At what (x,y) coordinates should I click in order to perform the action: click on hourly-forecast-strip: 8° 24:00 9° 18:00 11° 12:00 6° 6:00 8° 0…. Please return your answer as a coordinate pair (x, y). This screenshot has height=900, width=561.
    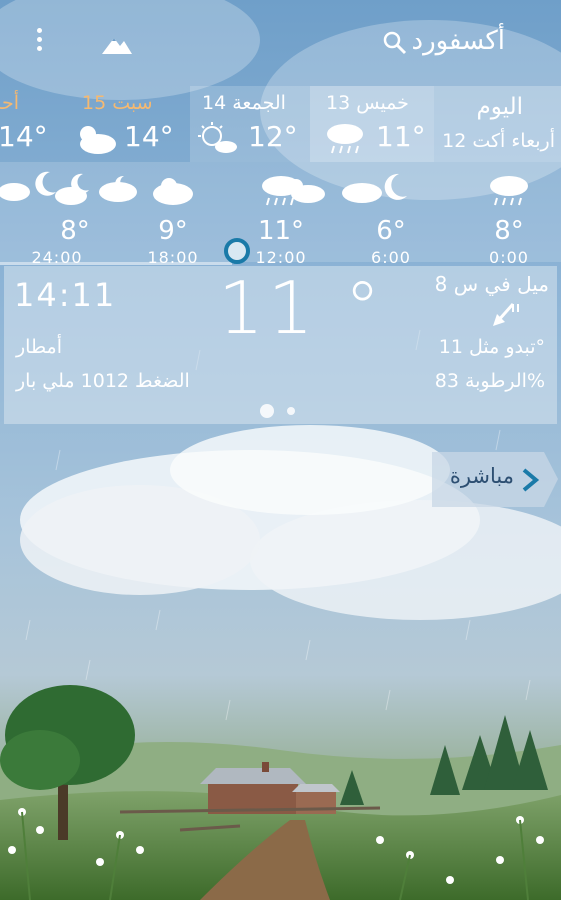
    Looking at the image, I should click on (280, 214).